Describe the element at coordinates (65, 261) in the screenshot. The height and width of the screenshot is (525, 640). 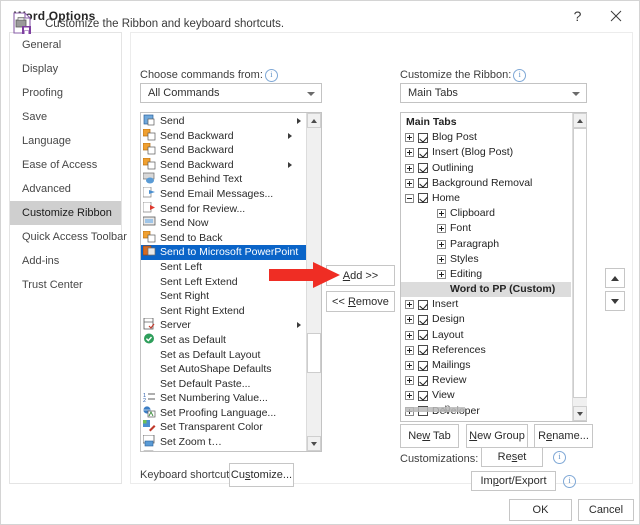
I see `sidebar-item-add-ins: Add-ins` at that location.